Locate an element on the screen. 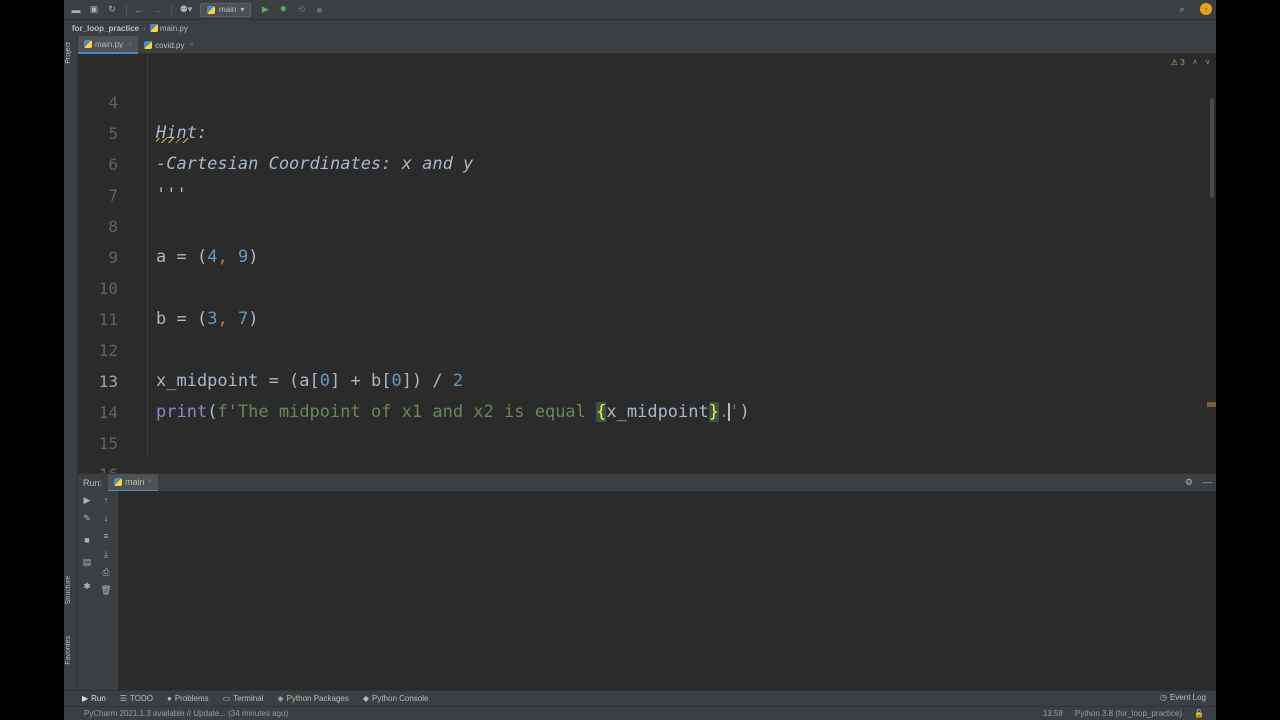 The height and width of the screenshot is (720, 1280). run-tool-button: ▶ Run is located at coordinates (94, 698).